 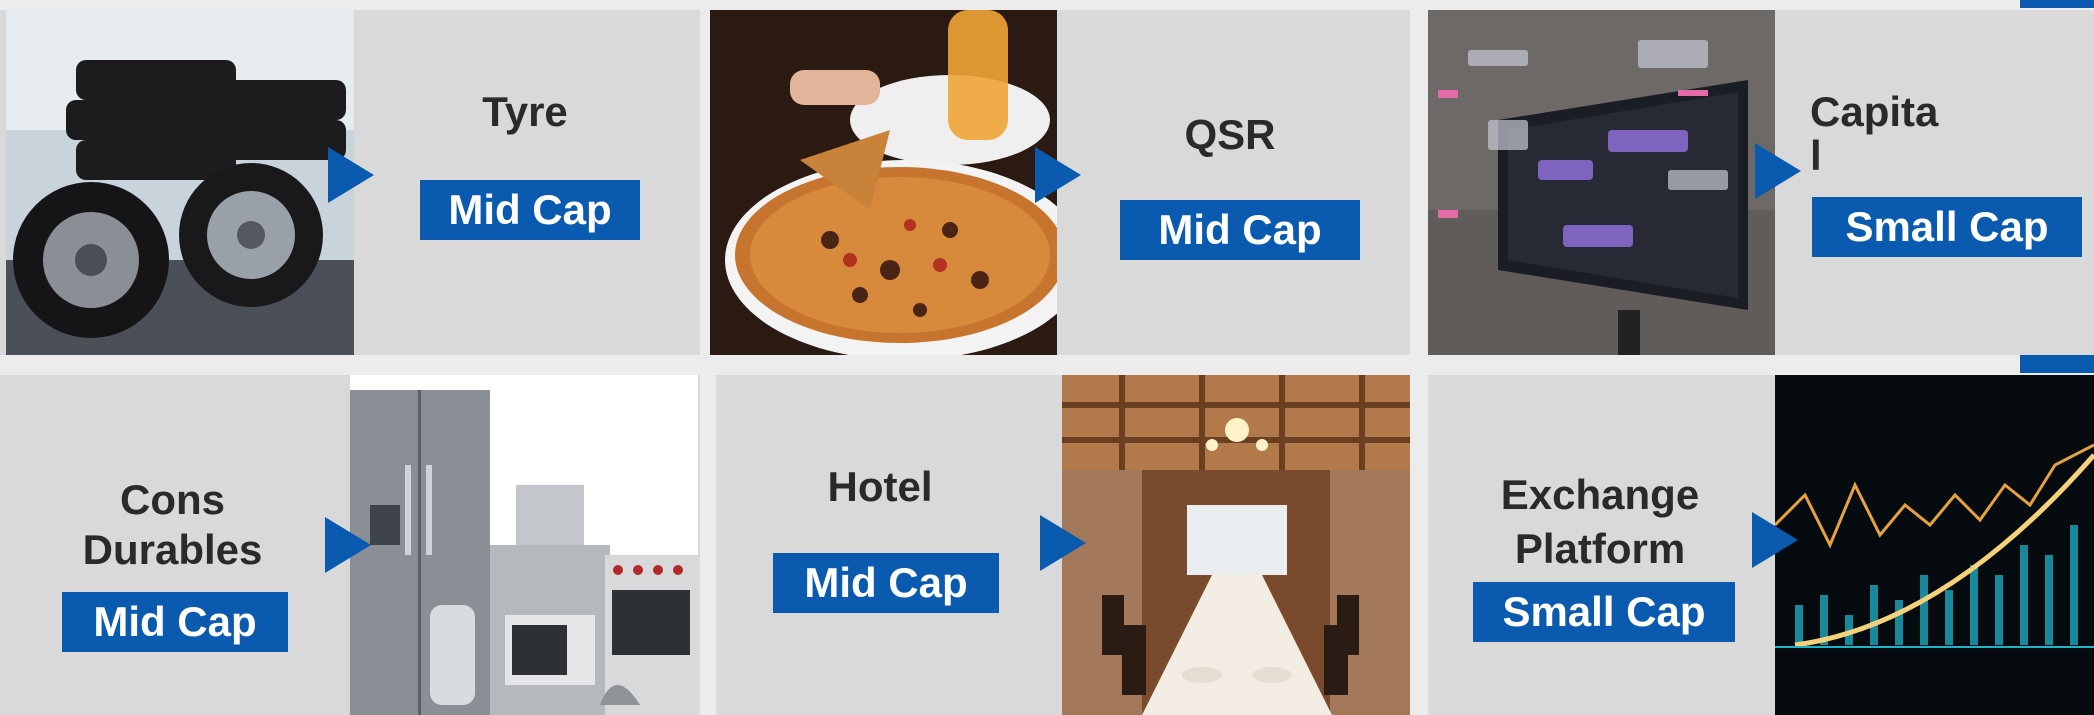 I want to click on tile-title: Capita l, so click(x=1874, y=134).